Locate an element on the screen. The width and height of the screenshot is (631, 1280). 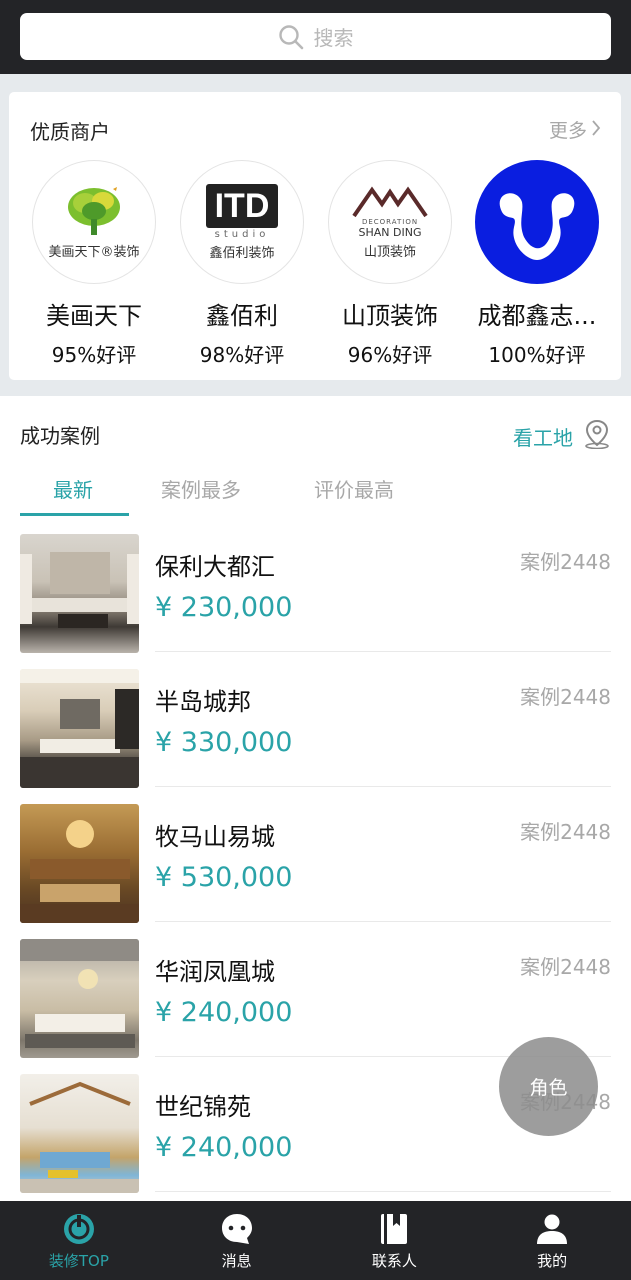
list-item: 半岛城邦 ¥ 330,000 案例2448 is located at coordinates (315, 736).